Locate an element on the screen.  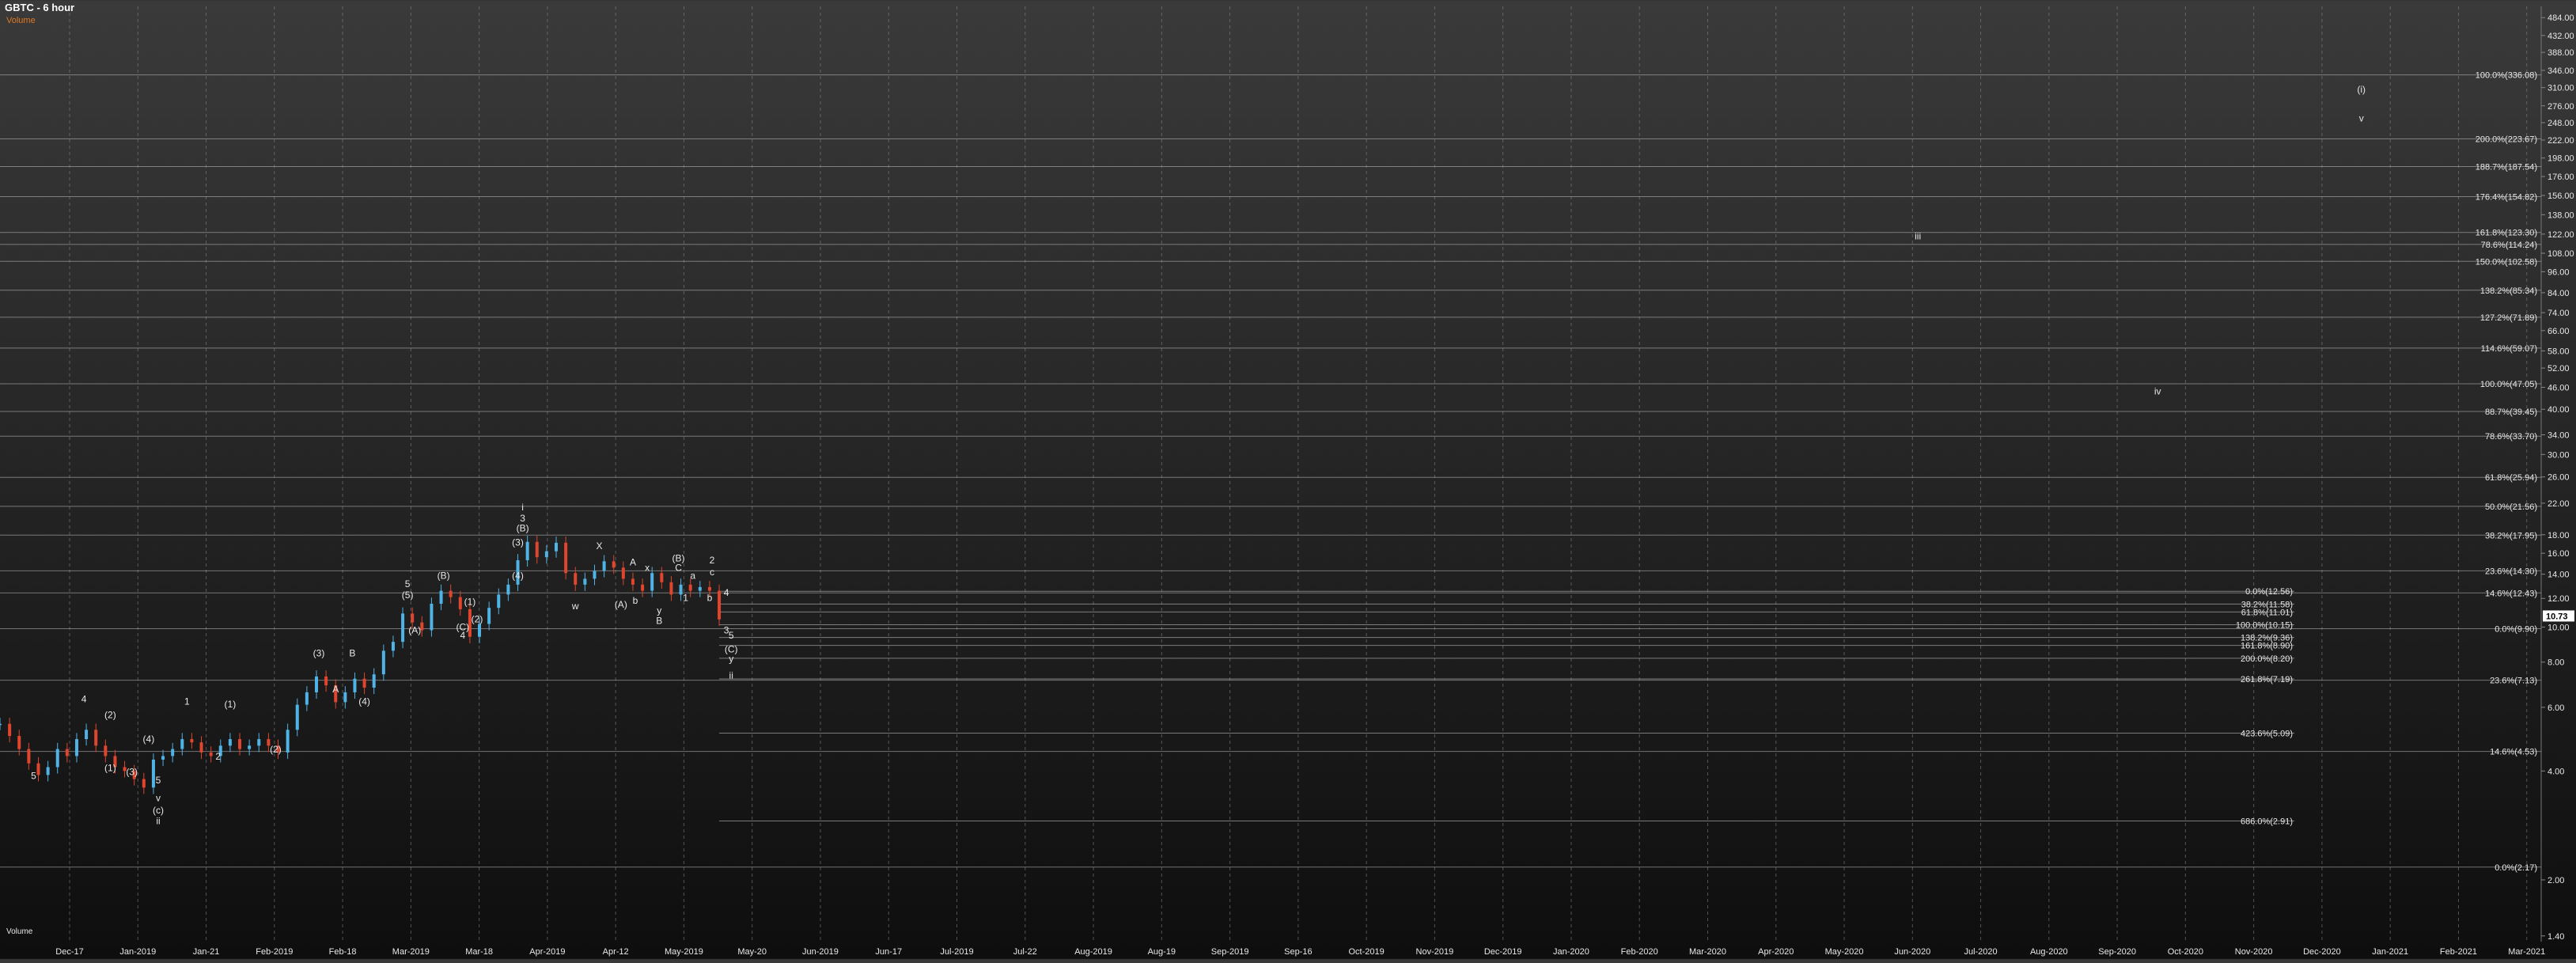
y-tick-label: 156.00 is located at coordinates (2561, 196).